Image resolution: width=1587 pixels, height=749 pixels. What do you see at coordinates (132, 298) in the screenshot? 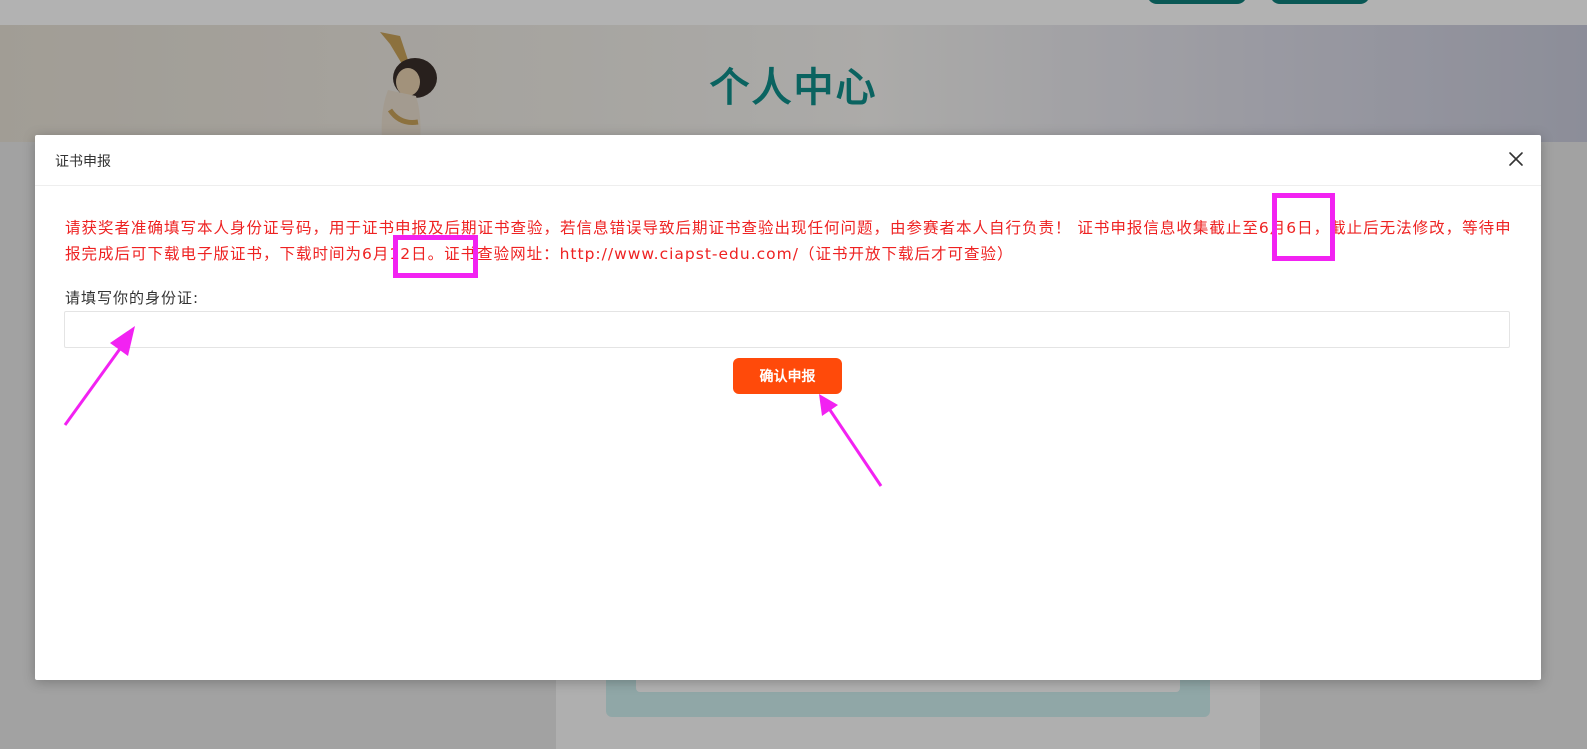
I see `id-number-label: 请填写你的身份证:` at bounding box center [132, 298].